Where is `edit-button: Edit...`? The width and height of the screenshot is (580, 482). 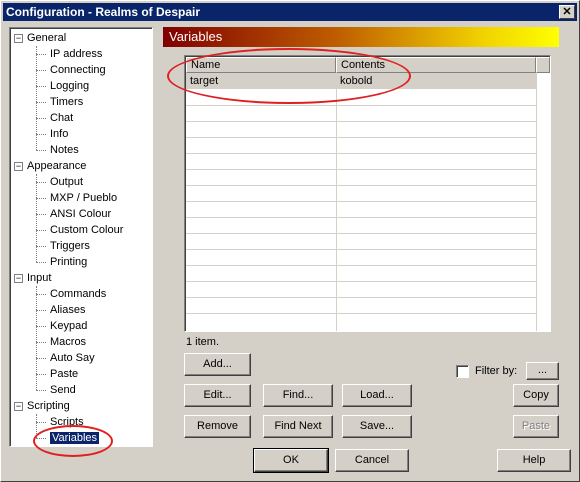
edit-button: Edit... is located at coordinates (217, 395).